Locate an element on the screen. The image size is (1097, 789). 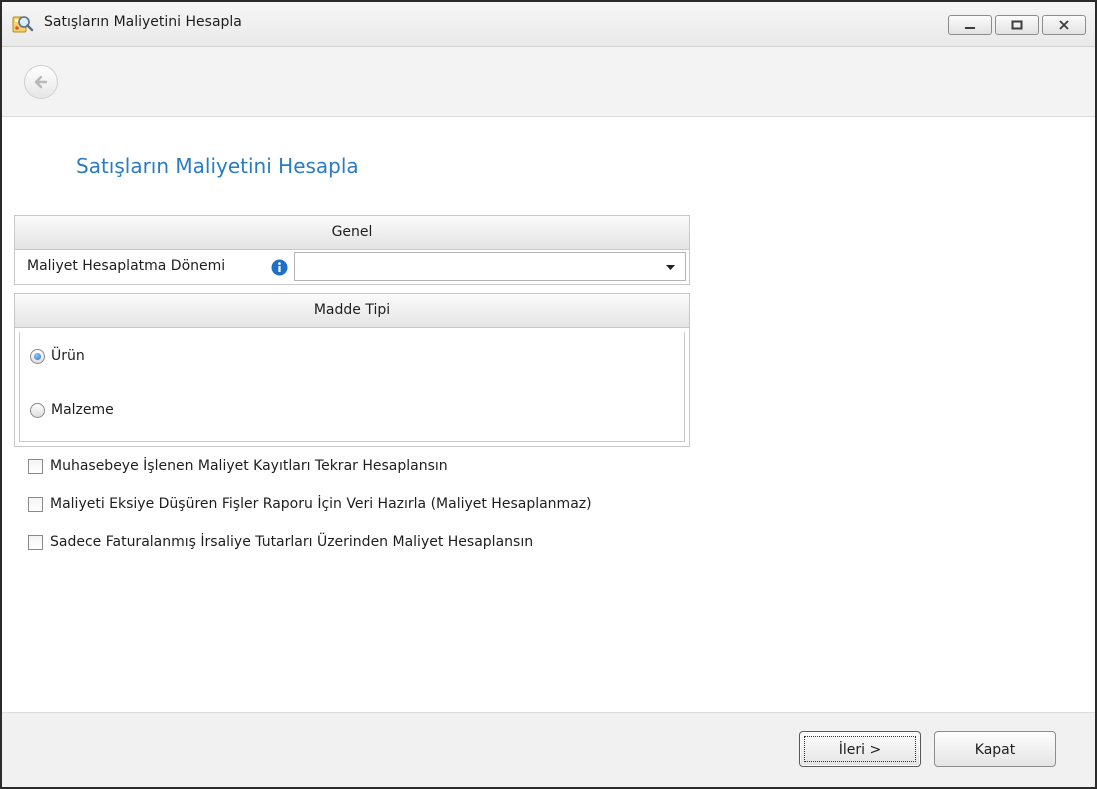
item-type-options: Ürün Malzeme is located at coordinates (352, 387).